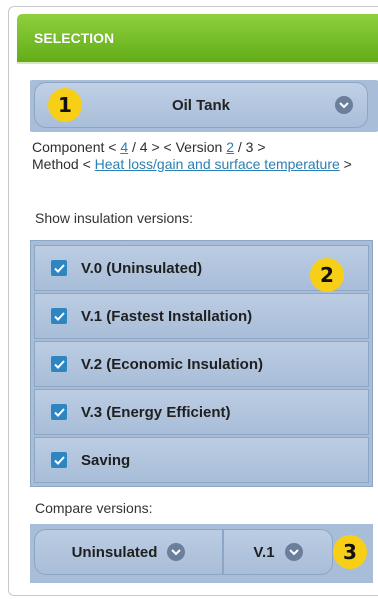 Image resolution: width=378 pixels, height=599 pixels. What do you see at coordinates (167, 316) in the screenshot?
I see `version-label: V.1 (Fastest Installation)` at bounding box center [167, 316].